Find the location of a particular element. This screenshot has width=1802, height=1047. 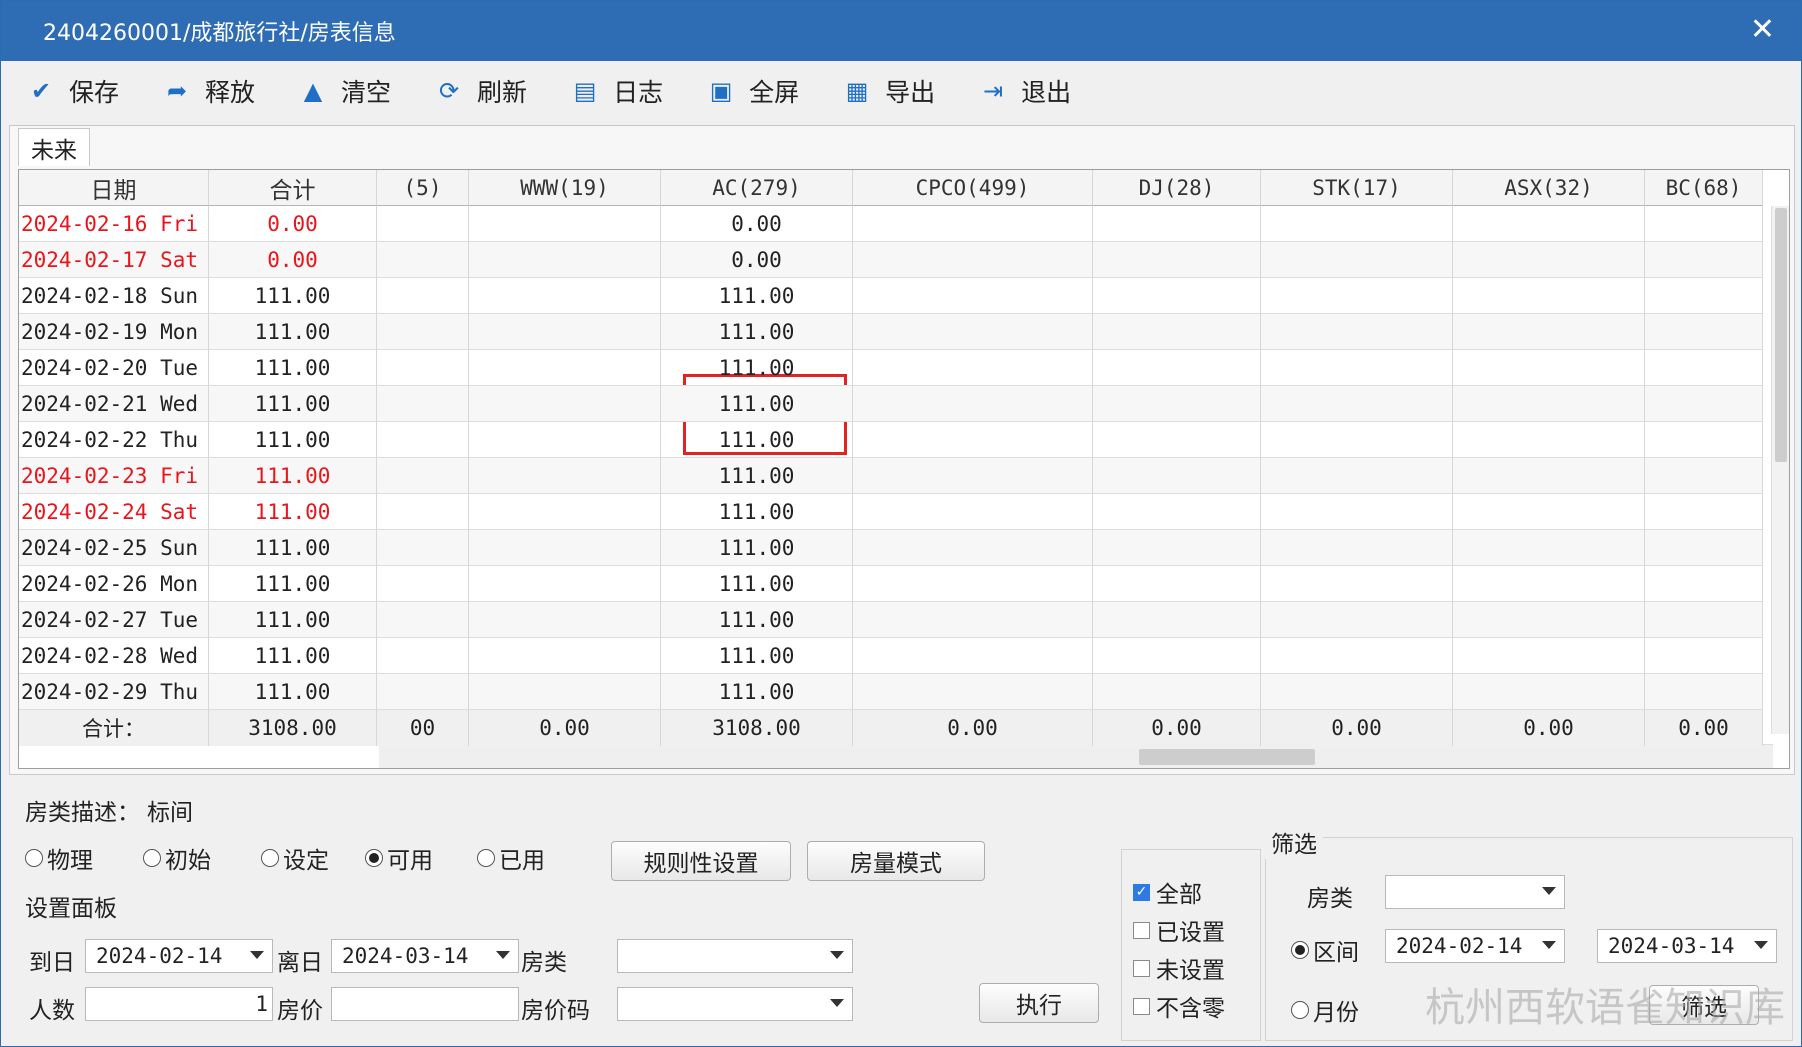

vertical-scroll-thumb is located at coordinates (1781, 335).